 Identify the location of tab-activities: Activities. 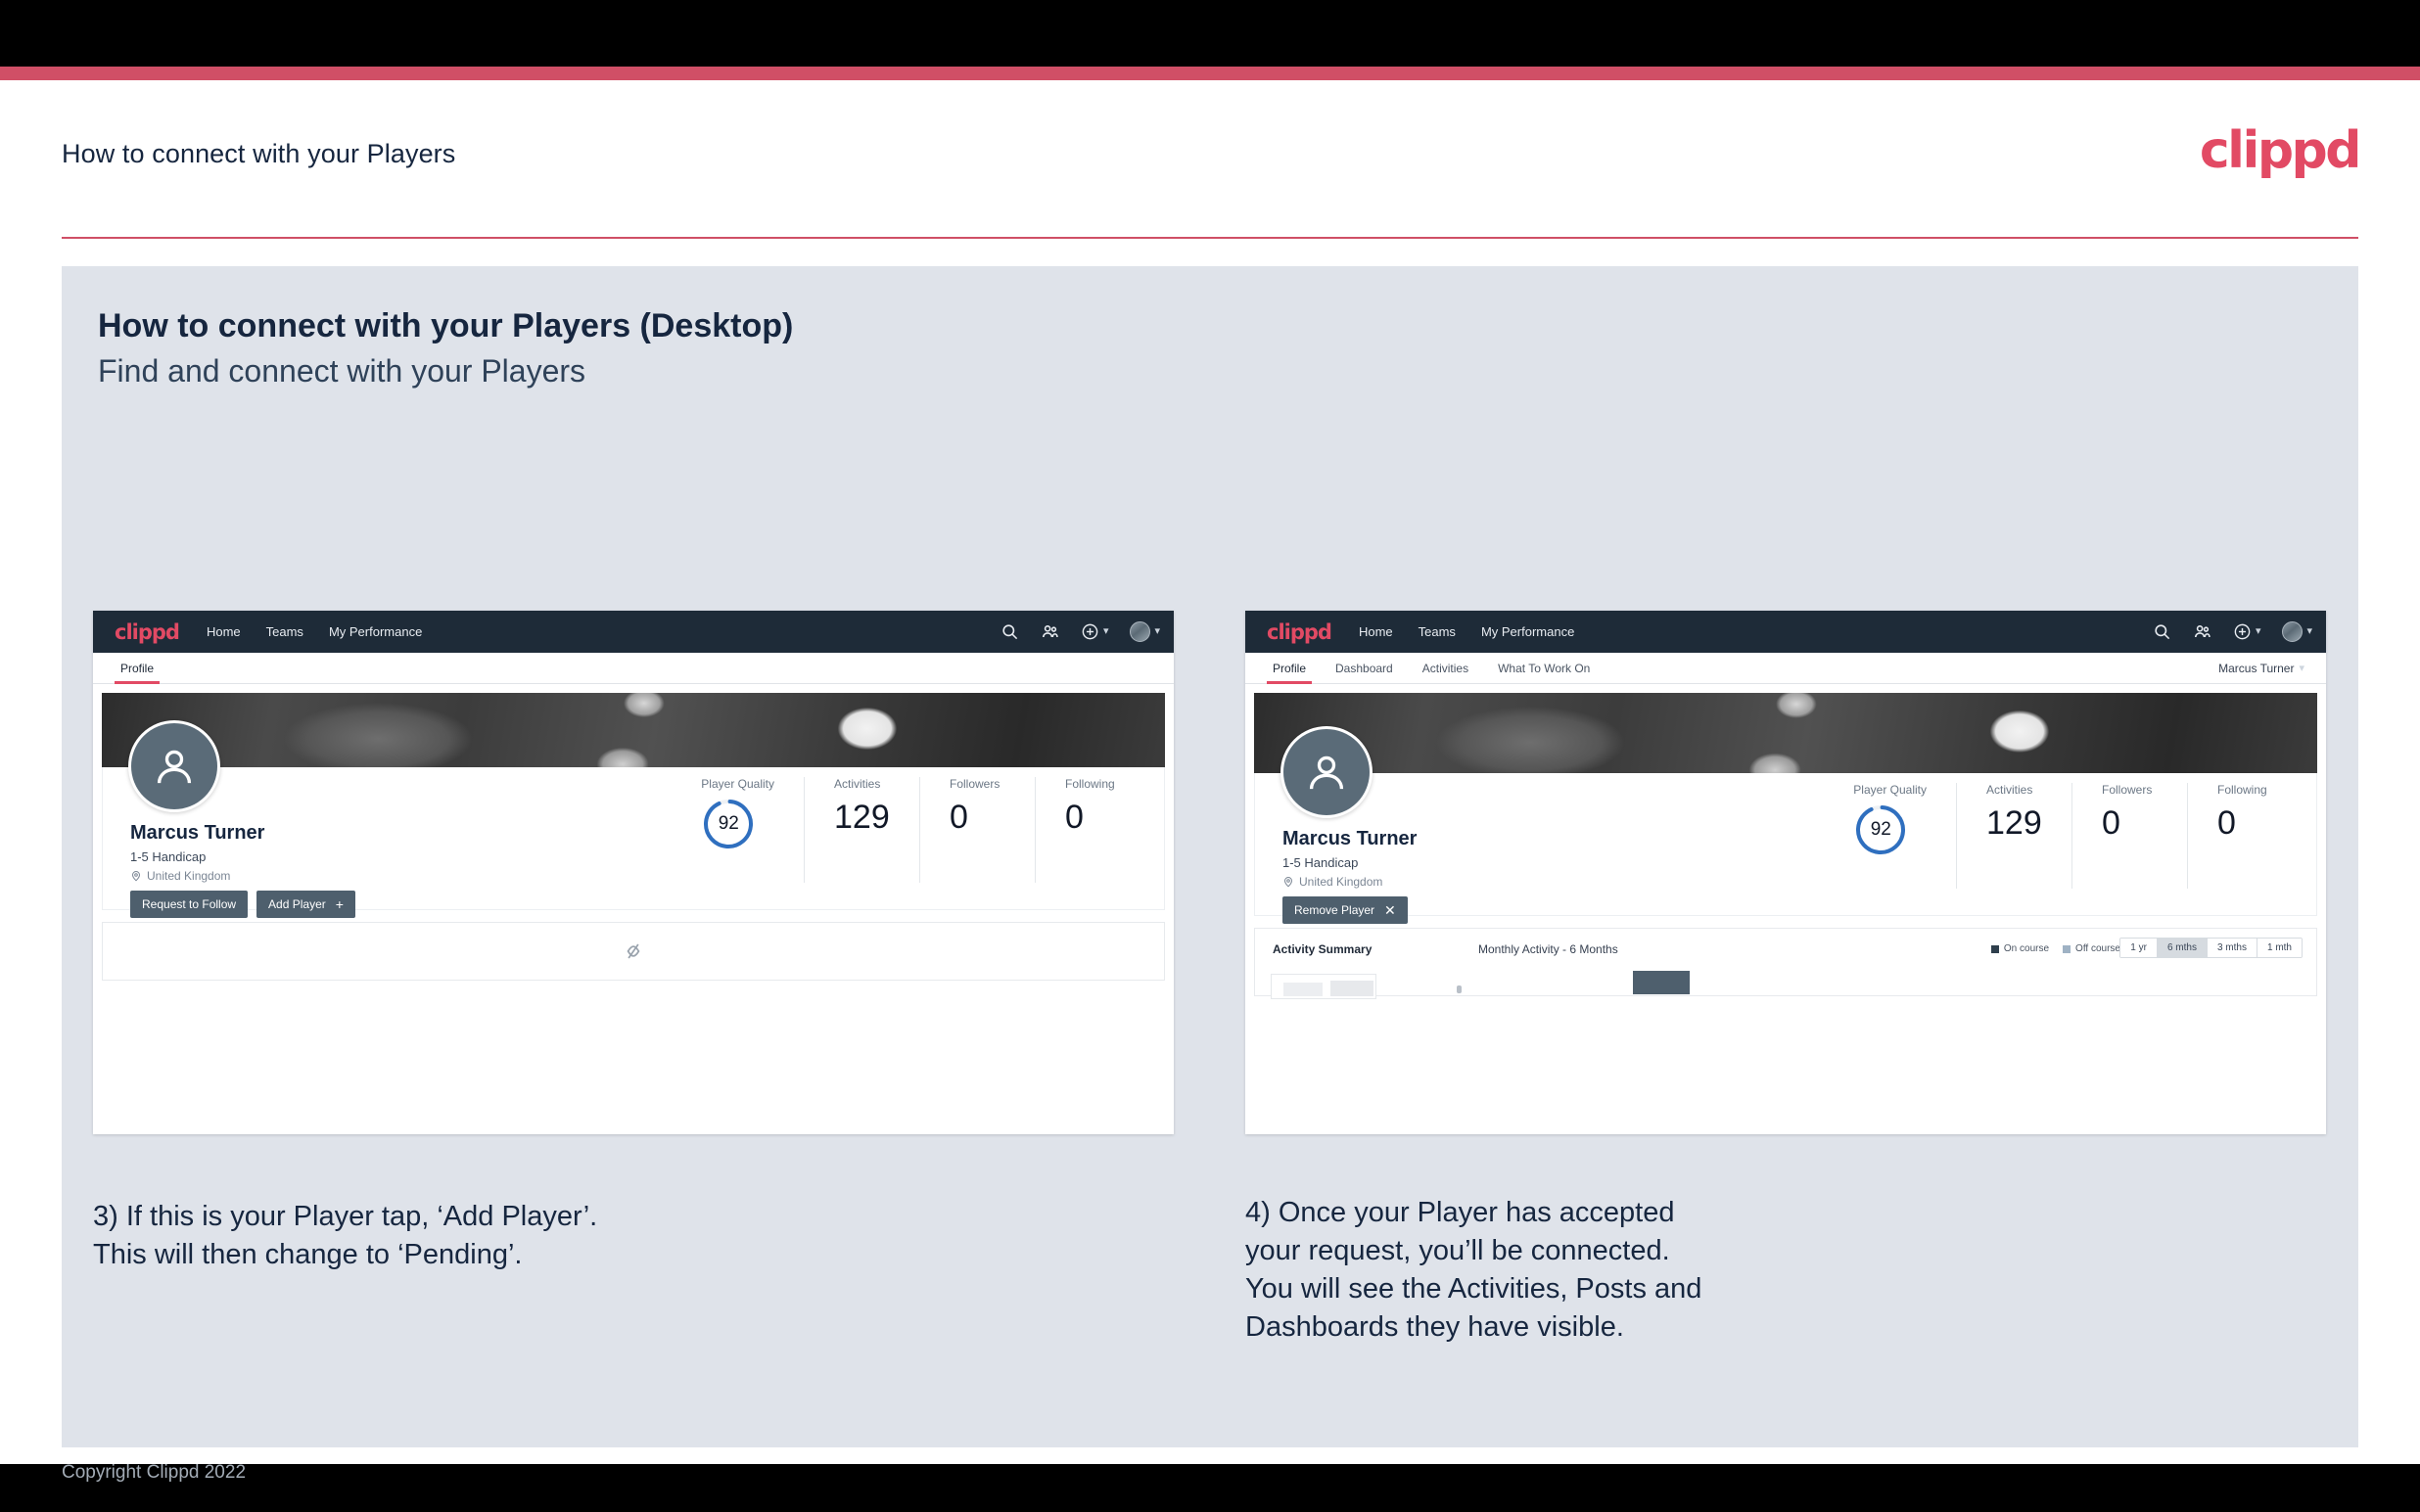
(1445, 668).